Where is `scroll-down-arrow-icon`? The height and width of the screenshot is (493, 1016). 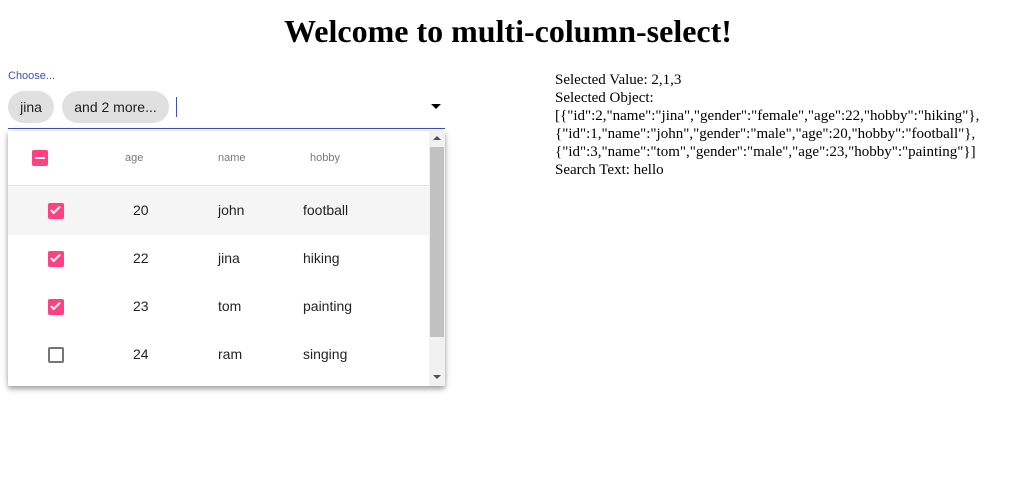
scroll-down-arrow-icon is located at coordinates (437, 377).